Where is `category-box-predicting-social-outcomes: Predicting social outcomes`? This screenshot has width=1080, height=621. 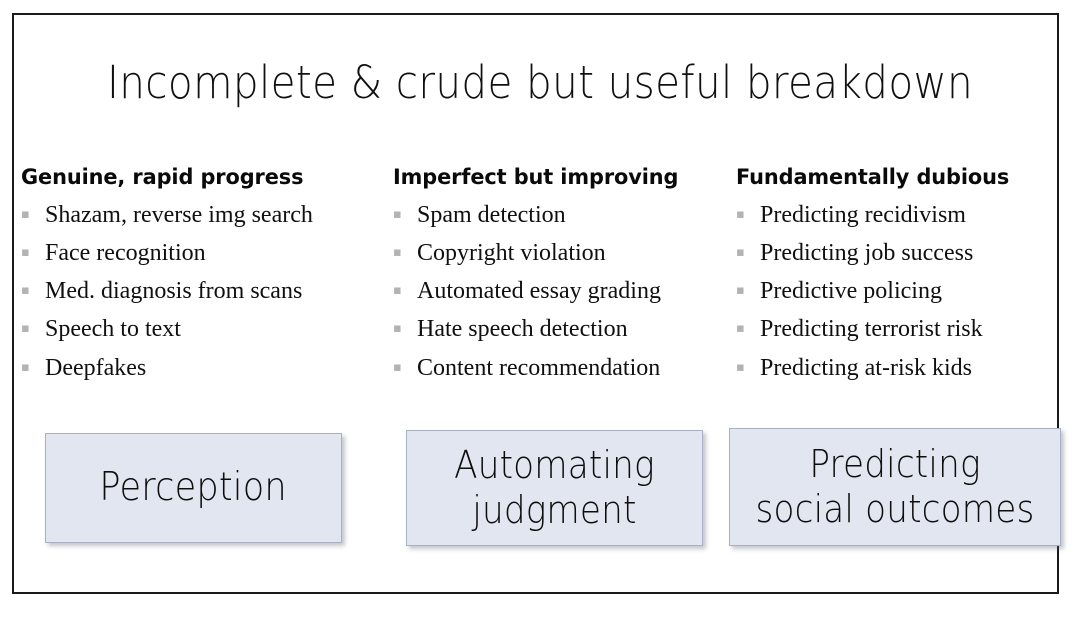 category-box-predicting-social-outcomes: Predicting social outcomes is located at coordinates (895, 487).